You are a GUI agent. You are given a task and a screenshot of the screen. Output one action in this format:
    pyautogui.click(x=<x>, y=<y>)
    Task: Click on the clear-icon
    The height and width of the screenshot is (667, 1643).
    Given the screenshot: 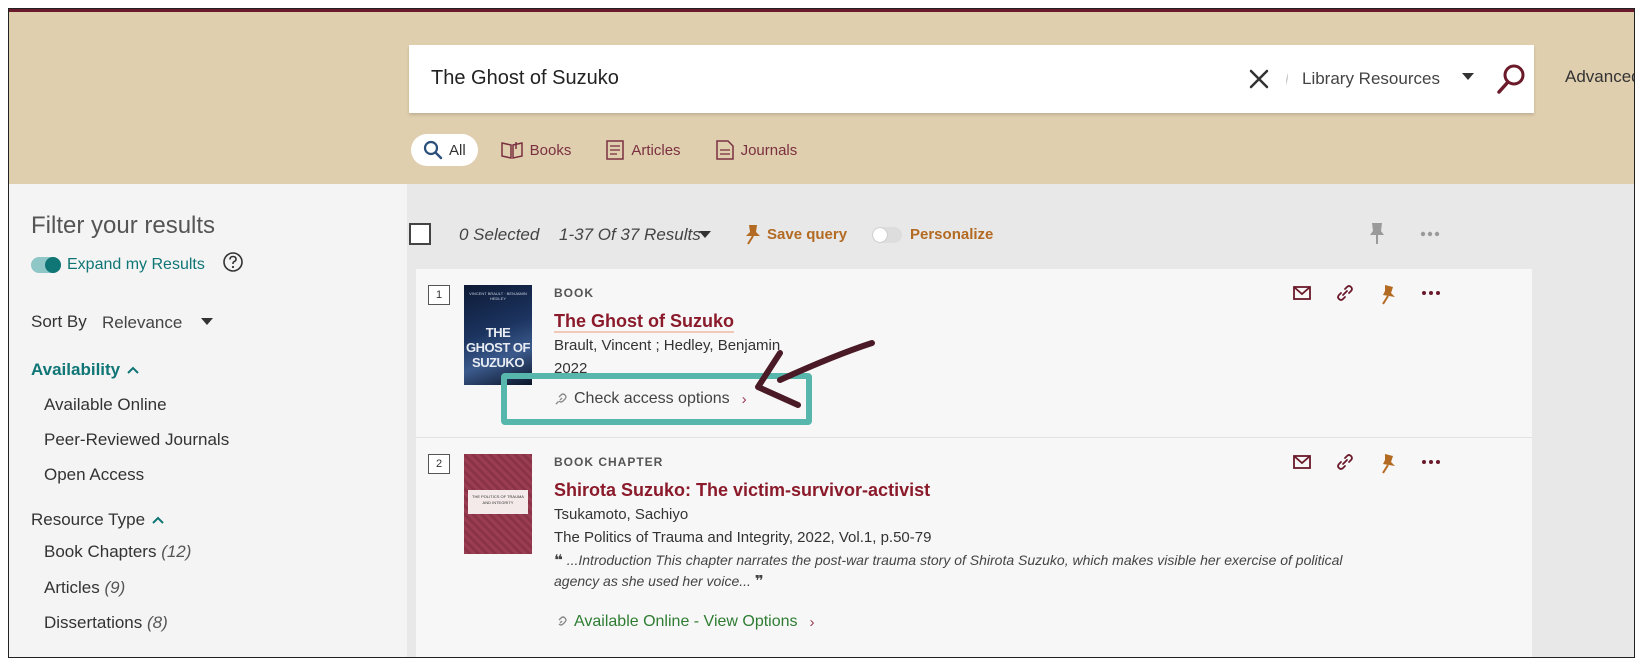 What is the action you would take?
    pyautogui.click(x=1259, y=79)
    